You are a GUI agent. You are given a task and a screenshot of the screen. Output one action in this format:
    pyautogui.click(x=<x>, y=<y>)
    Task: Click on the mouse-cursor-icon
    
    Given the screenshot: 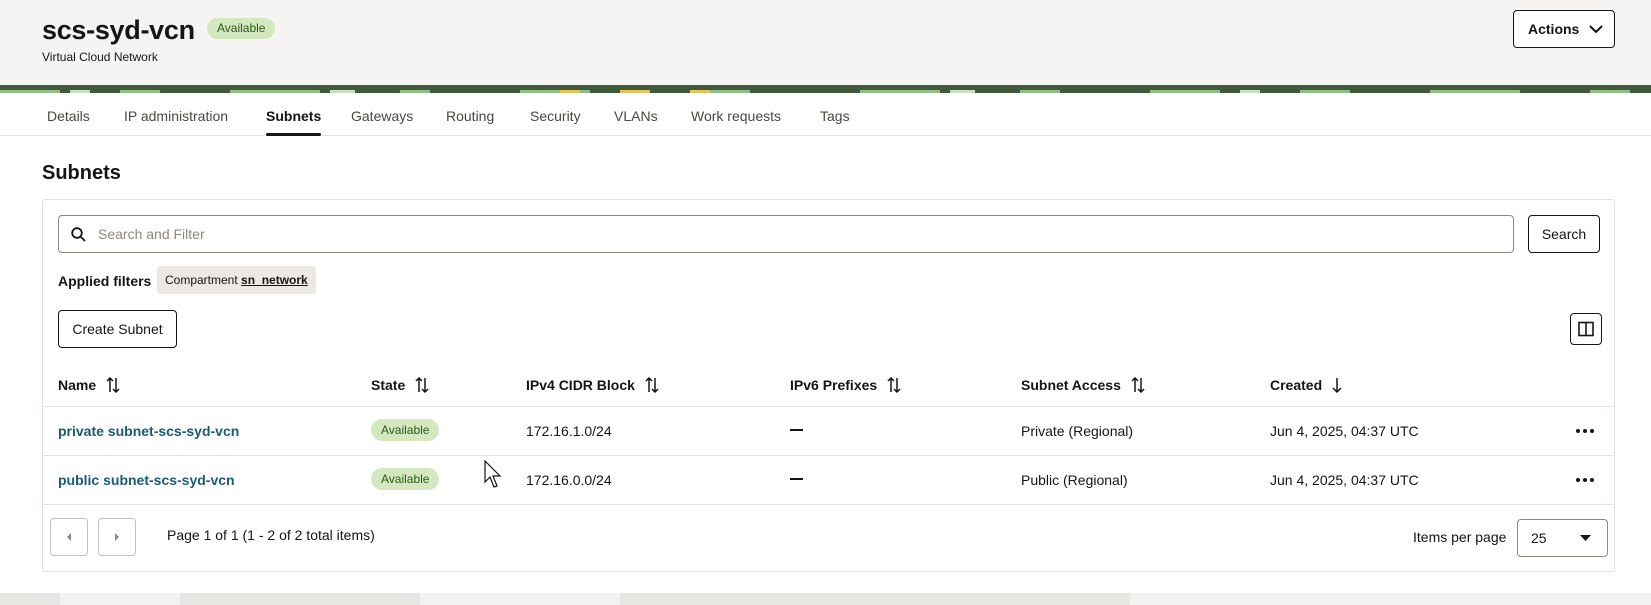 What is the action you would take?
    pyautogui.click(x=493, y=474)
    